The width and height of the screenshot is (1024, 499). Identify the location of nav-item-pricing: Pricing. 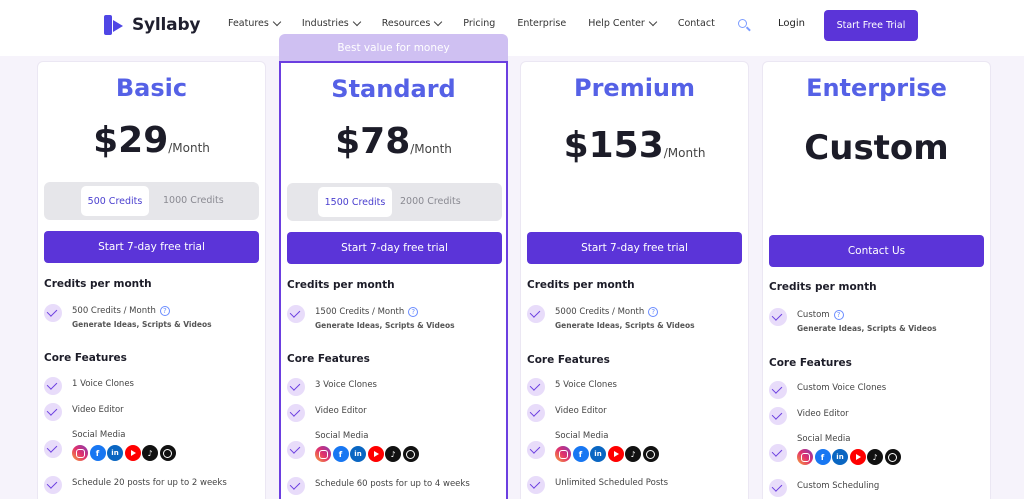
(479, 23).